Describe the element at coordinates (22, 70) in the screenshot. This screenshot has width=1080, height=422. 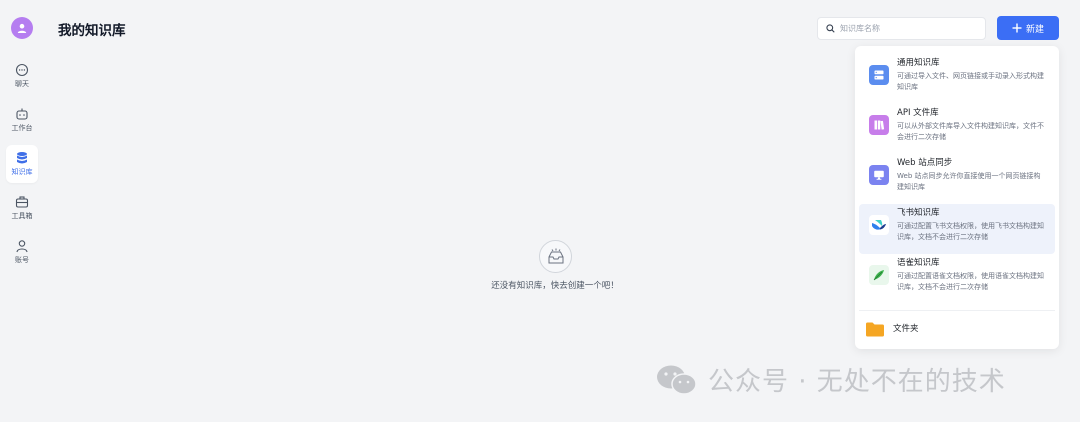
I see `chat-icon` at that location.